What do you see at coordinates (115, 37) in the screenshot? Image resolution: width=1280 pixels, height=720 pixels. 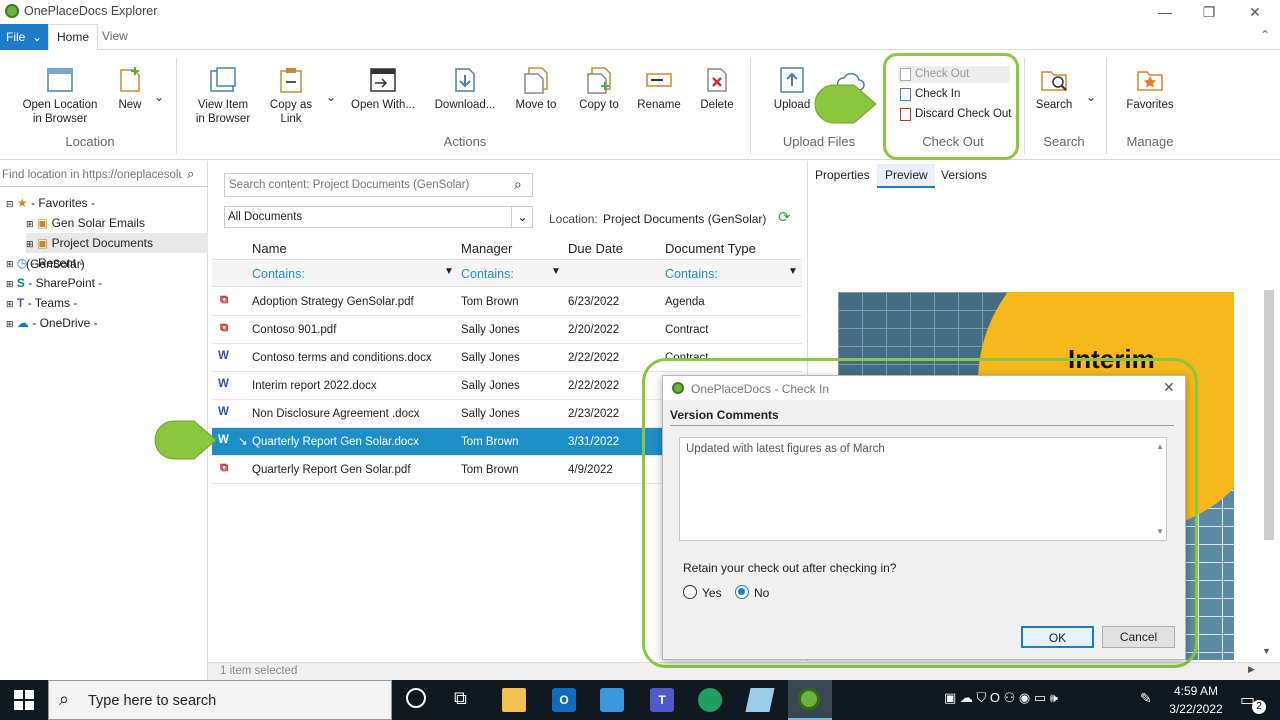 I see `tab-view: View` at bounding box center [115, 37].